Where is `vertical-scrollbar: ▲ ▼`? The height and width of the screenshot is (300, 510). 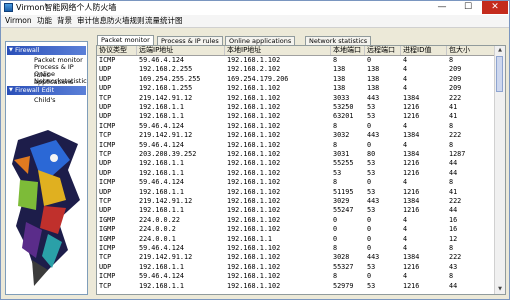 vertical-scrollbar: ▲ ▼ is located at coordinates (499, 170).